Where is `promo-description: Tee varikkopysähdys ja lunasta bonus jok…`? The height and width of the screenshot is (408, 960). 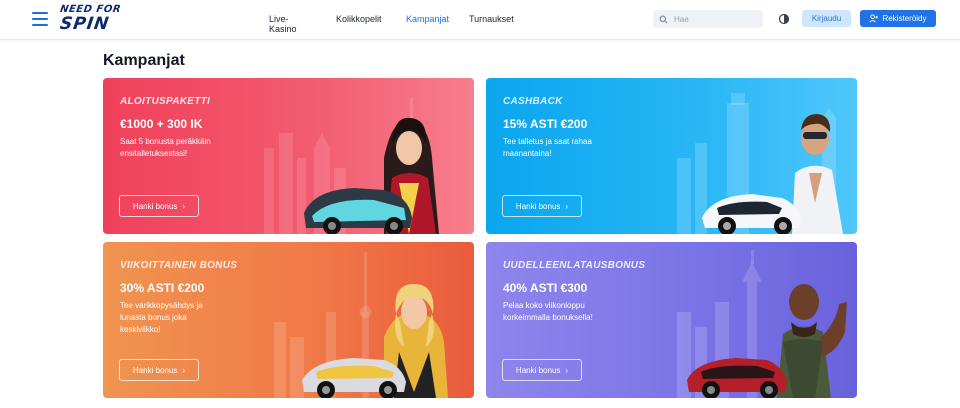
promo-description: Tee varikkopysähdys ja lunasta bonus jok… is located at coordinates (161, 317).